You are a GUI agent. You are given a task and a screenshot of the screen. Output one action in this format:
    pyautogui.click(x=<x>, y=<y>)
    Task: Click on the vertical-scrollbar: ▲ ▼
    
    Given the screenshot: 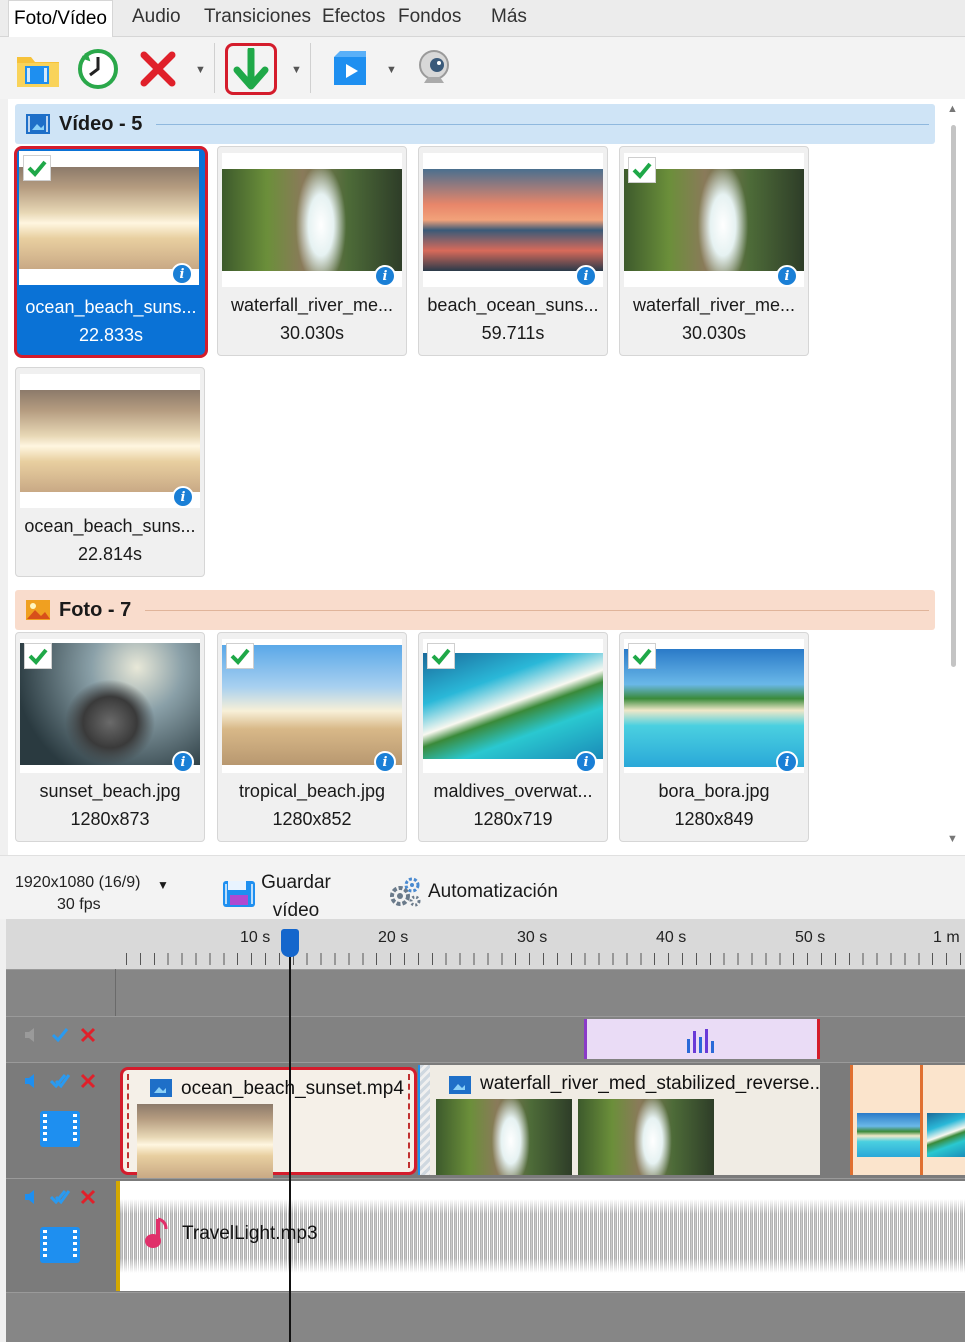 What is the action you would take?
    pyautogui.click(x=954, y=477)
    